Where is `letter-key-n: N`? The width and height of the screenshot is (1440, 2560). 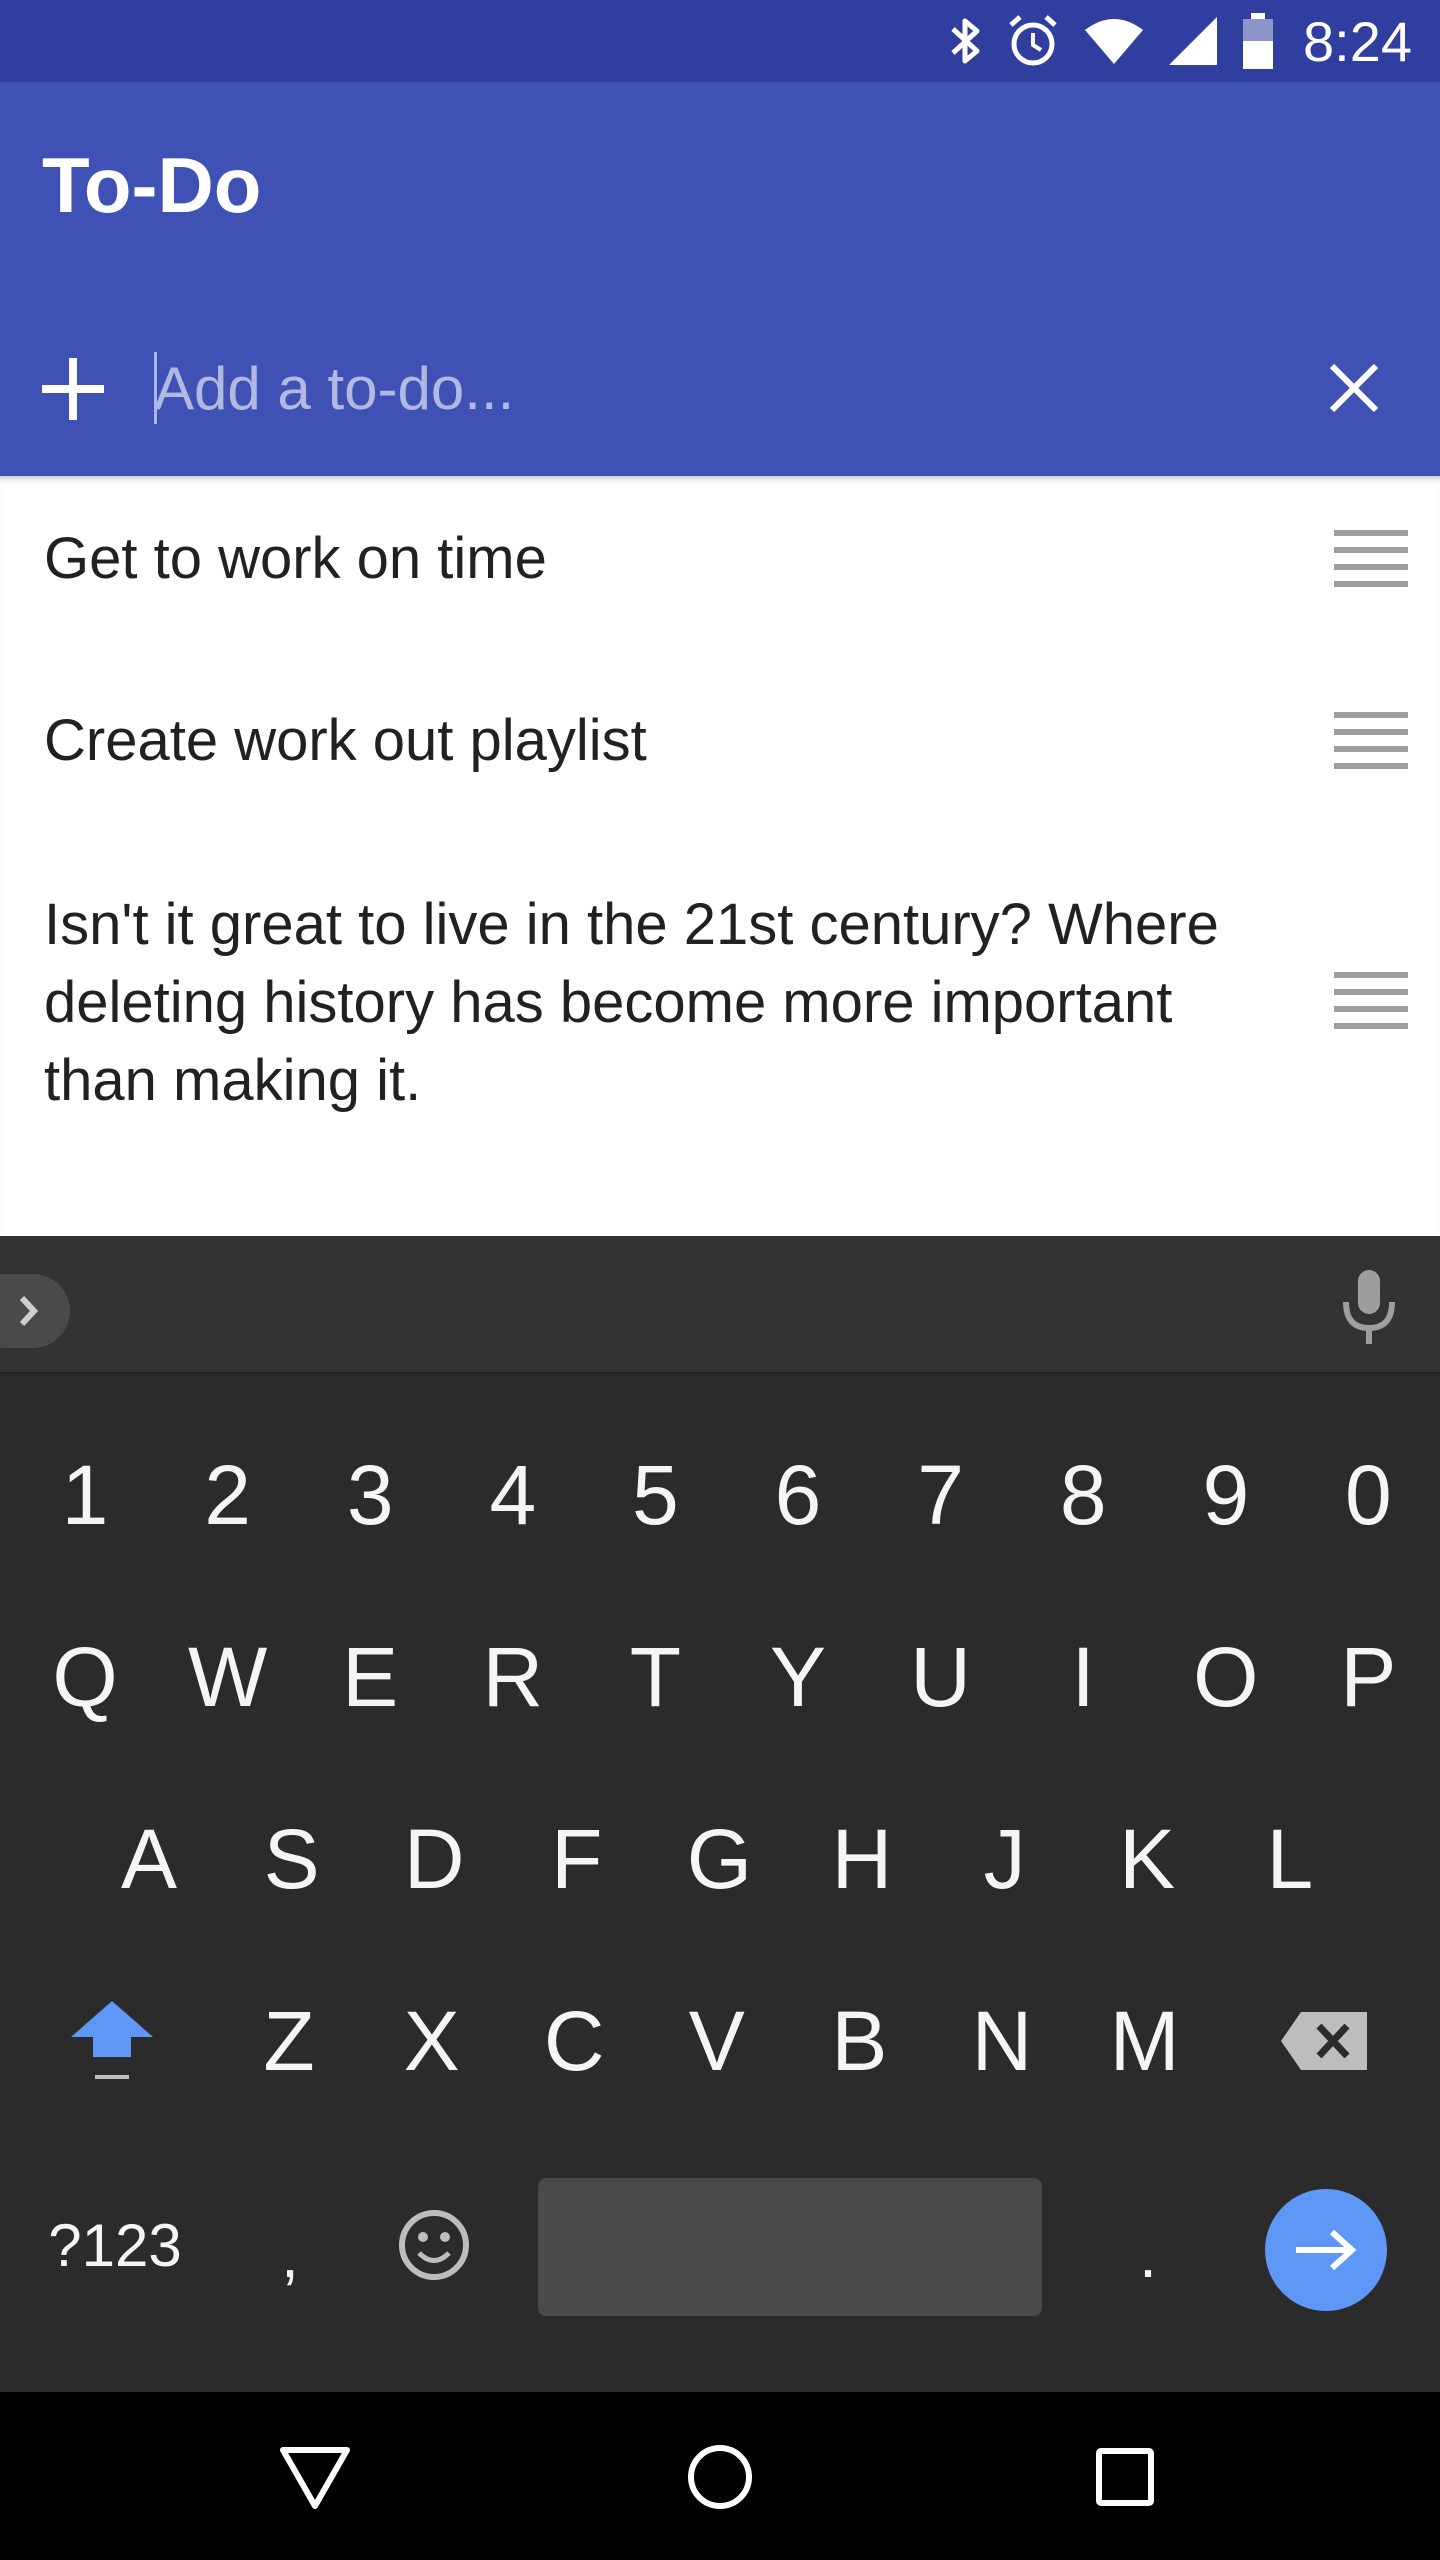 letter-key-n: N is located at coordinates (1002, 2041).